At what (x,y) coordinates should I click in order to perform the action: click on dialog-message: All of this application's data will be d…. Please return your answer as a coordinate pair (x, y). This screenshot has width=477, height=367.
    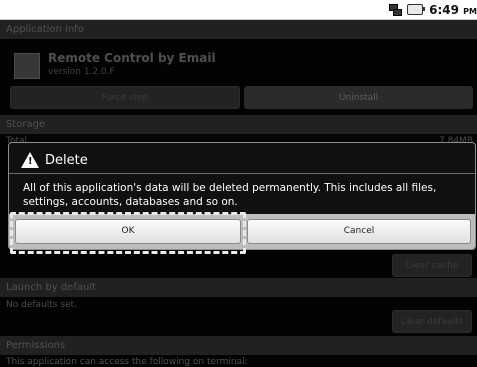
    Looking at the image, I should click on (230, 195).